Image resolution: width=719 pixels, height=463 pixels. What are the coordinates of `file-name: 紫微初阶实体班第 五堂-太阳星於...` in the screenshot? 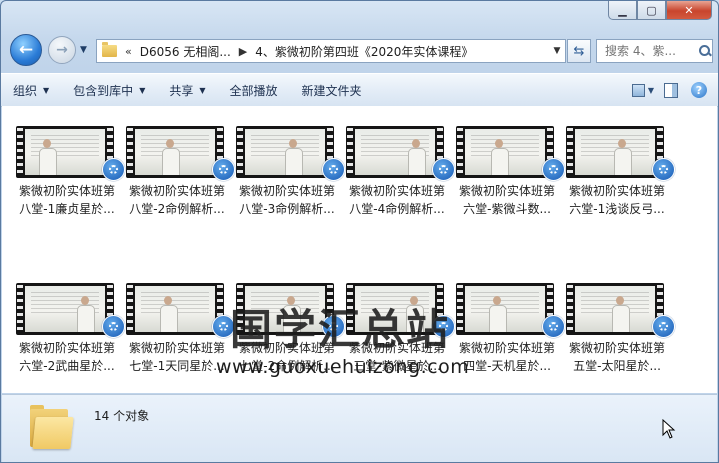 It's located at (617, 357).